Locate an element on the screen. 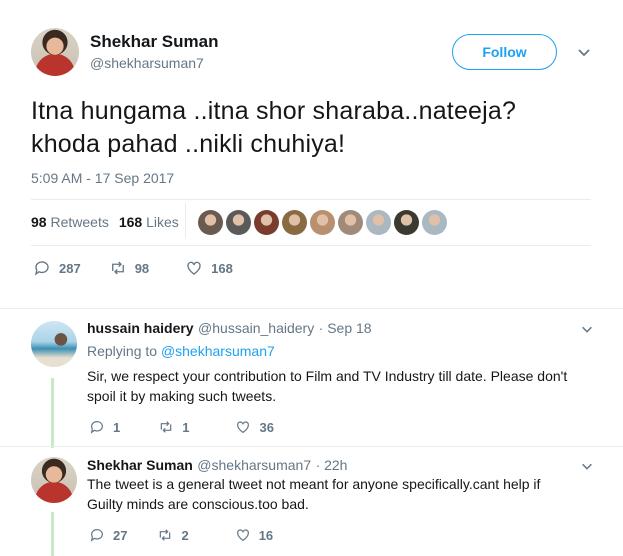  retweet-button: 1 is located at coordinates (173, 427).